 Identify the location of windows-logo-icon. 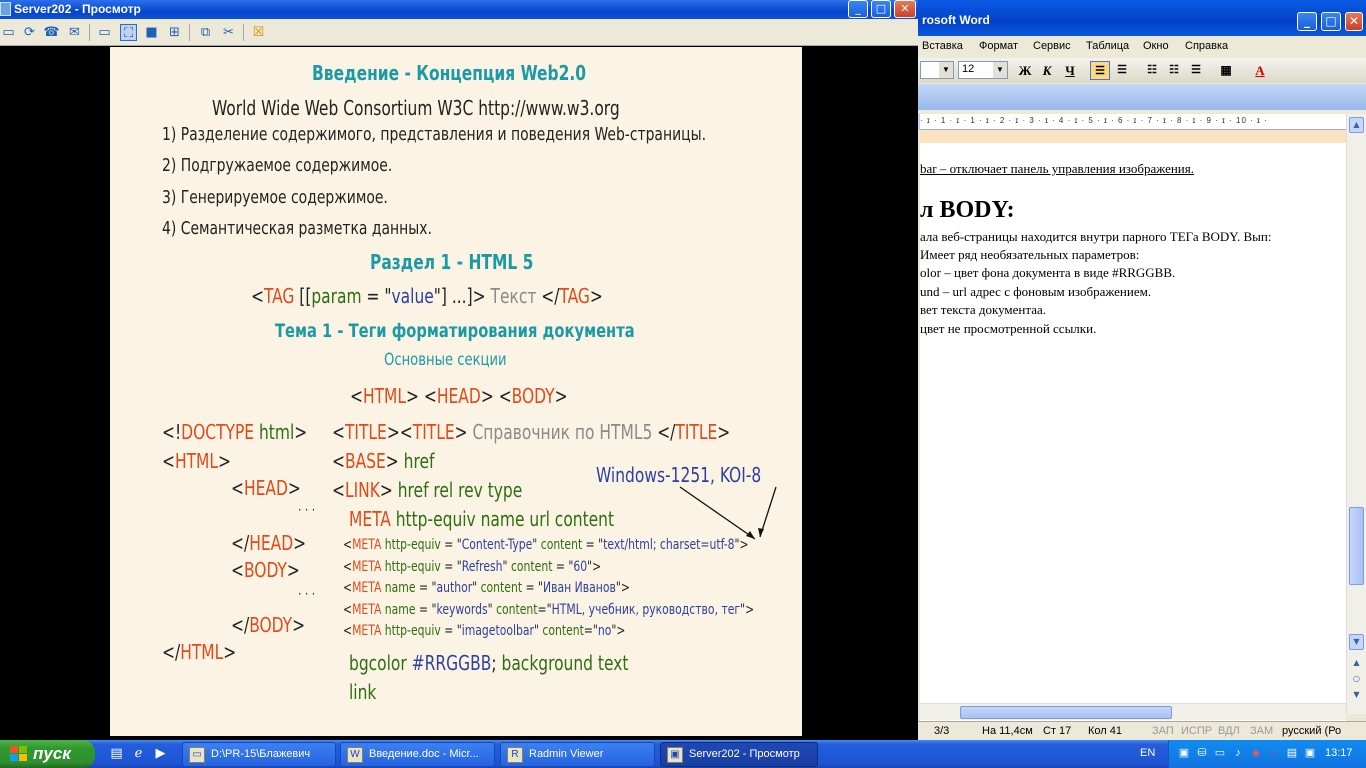
(18, 754).